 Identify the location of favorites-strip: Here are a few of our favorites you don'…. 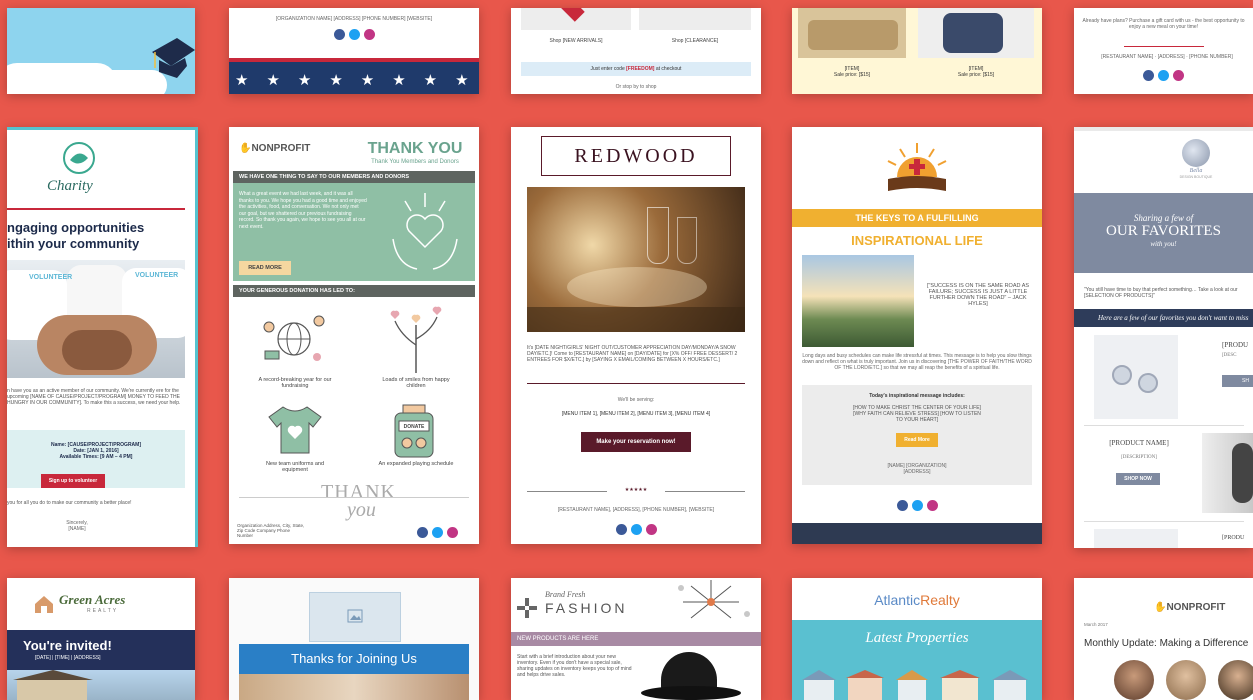
(1163, 318).